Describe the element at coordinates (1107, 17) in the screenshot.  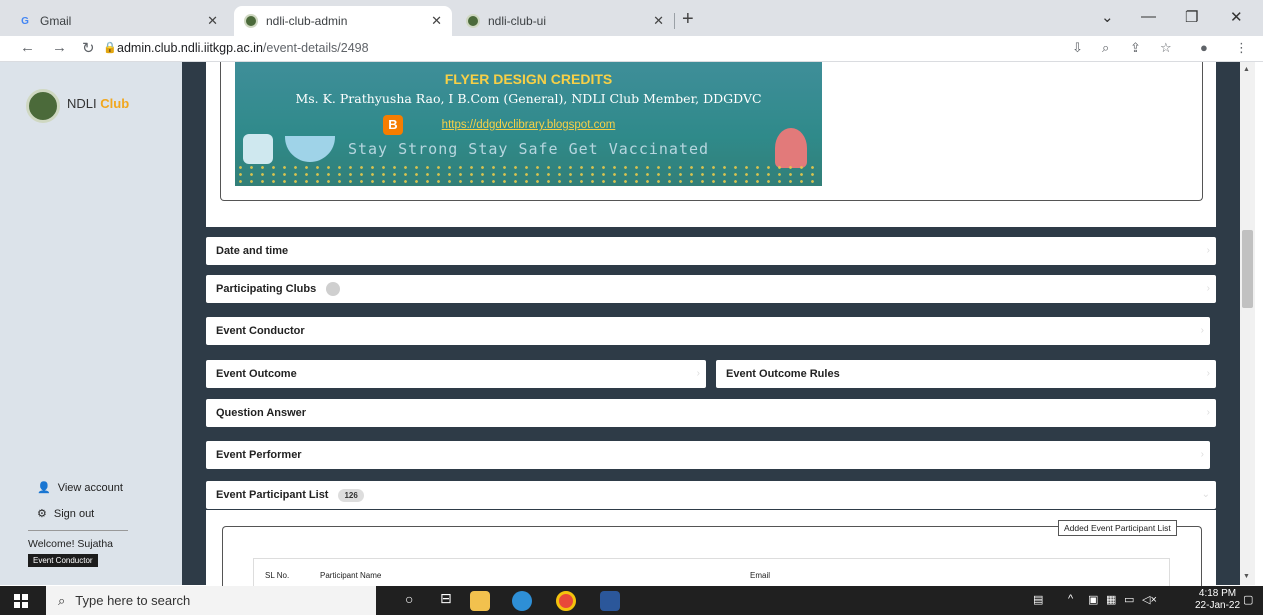
I see `tab-search-icon: ⌄` at that location.